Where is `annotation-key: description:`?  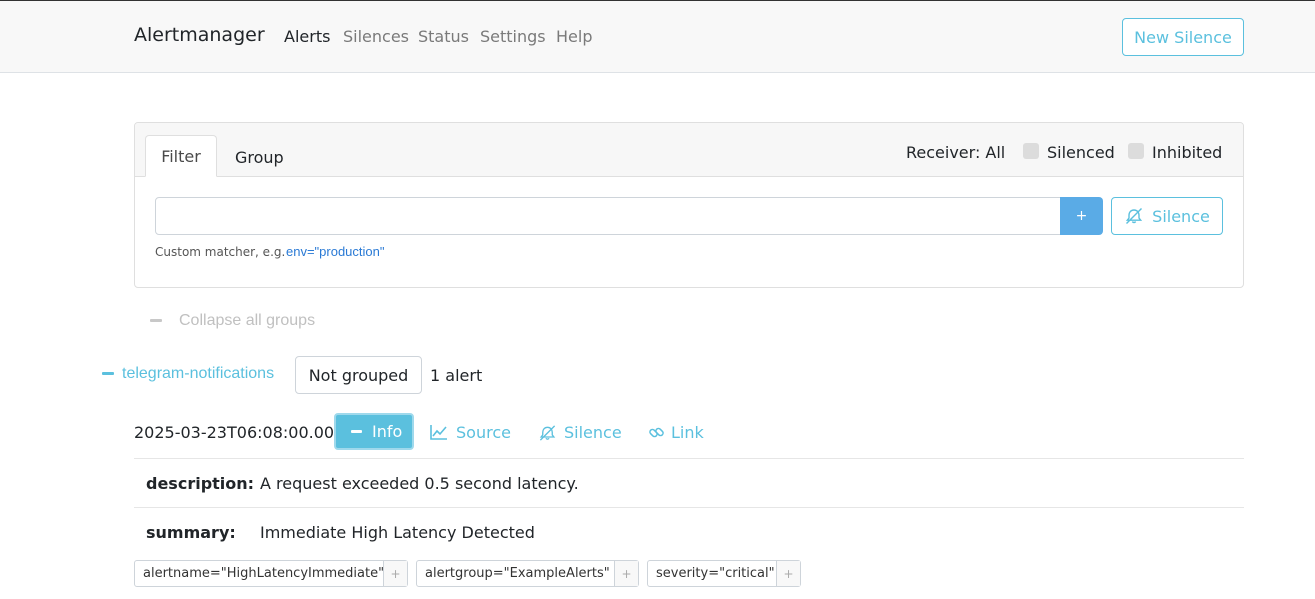
annotation-key: description: is located at coordinates (200, 483).